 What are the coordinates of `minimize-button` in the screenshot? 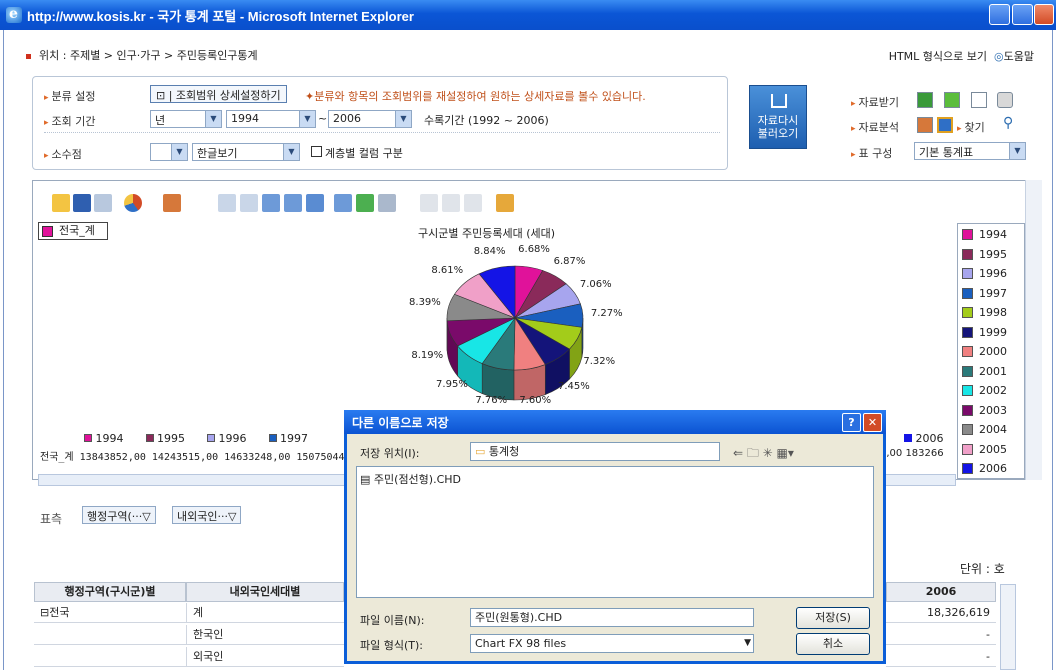 It's located at (999, 14).